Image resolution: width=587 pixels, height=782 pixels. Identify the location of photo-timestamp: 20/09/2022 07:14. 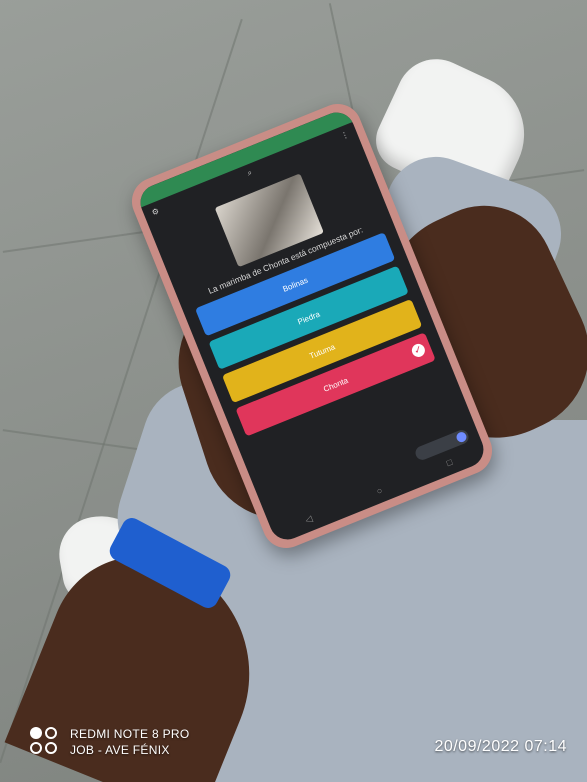
(500, 746).